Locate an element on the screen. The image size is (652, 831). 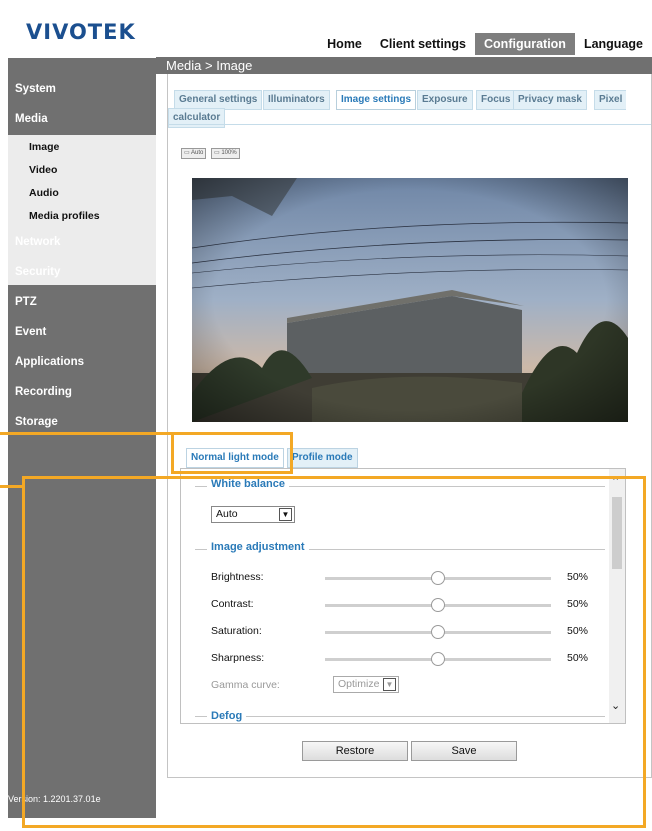
tab-focus: Focus is located at coordinates (496, 100).